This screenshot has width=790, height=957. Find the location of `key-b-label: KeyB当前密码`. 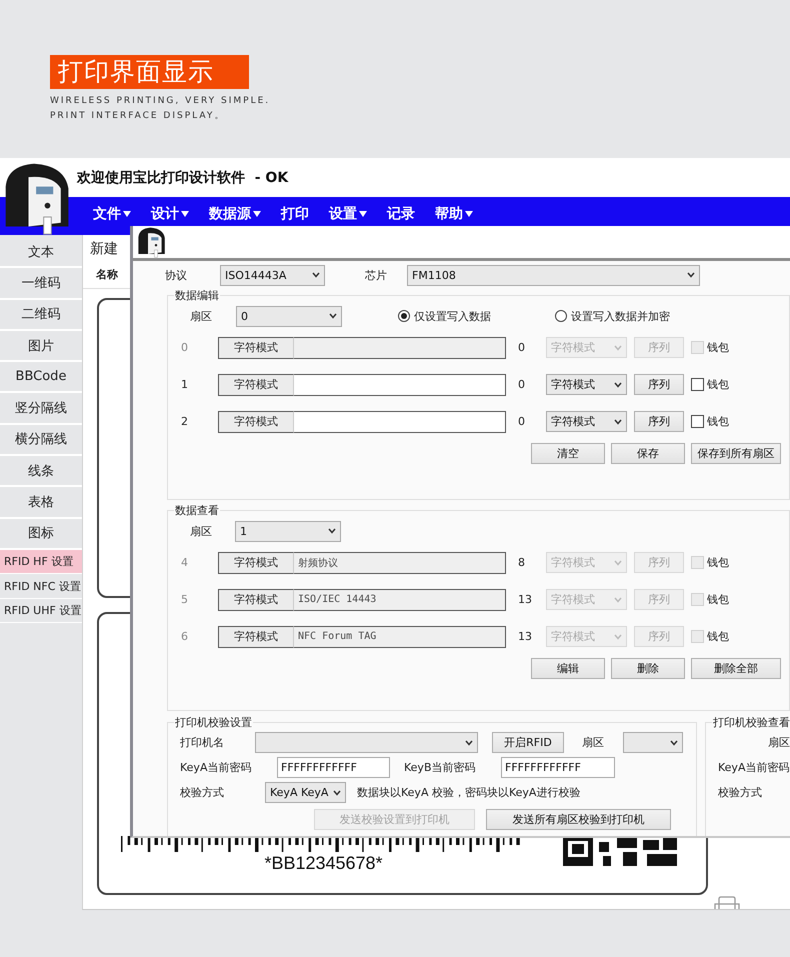

key-b-label: KeyB当前密码 is located at coordinates (440, 767).